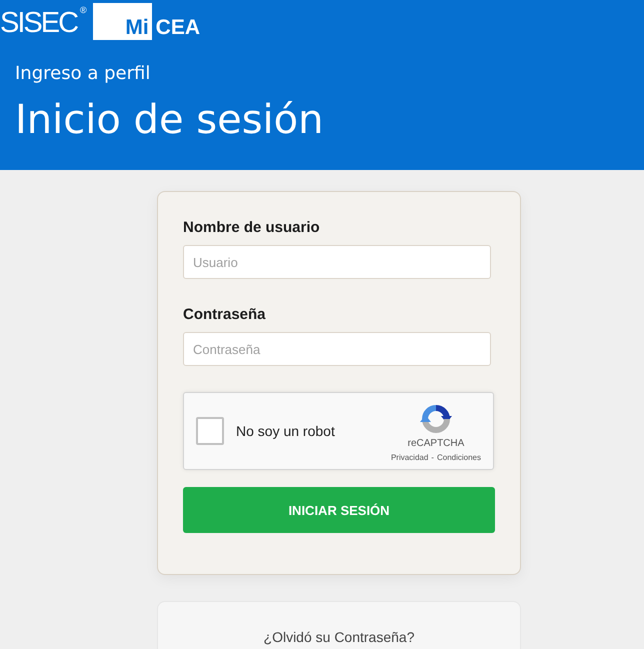  What do you see at coordinates (436, 419) in the screenshot?
I see `circular-arrows-icon` at bounding box center [436, 419].